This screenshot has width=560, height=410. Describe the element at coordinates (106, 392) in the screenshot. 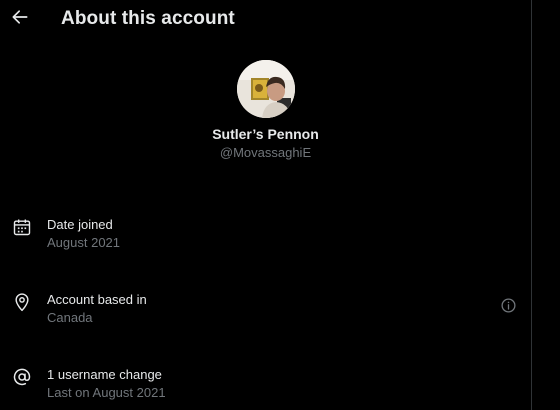

I see `info-value: Last on August 2021` at that location.